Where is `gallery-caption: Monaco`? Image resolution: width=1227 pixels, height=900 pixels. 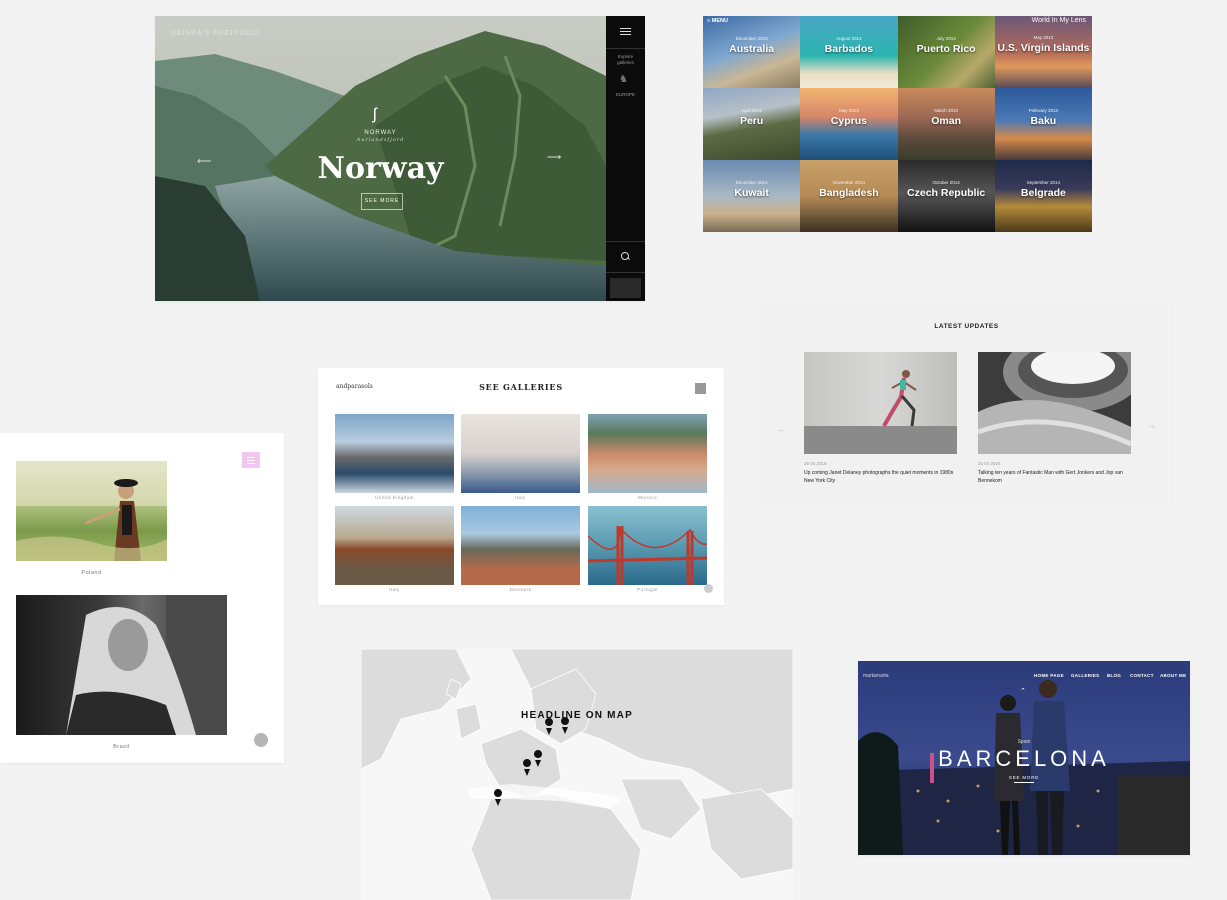 gallery-caption: Monaco is located at coordinates (647, 497).